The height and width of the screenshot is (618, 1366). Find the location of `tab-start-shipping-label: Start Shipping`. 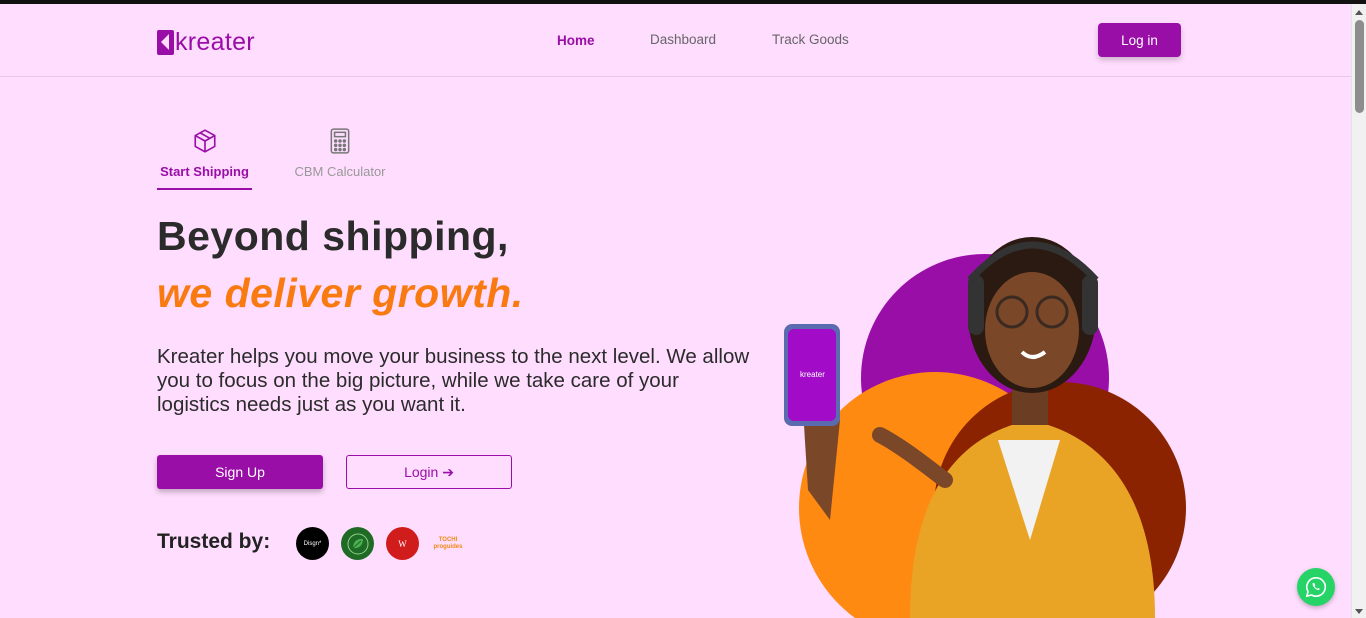

tab-start-shipping-label: Start Shipping is located at coordinates (204, 171).